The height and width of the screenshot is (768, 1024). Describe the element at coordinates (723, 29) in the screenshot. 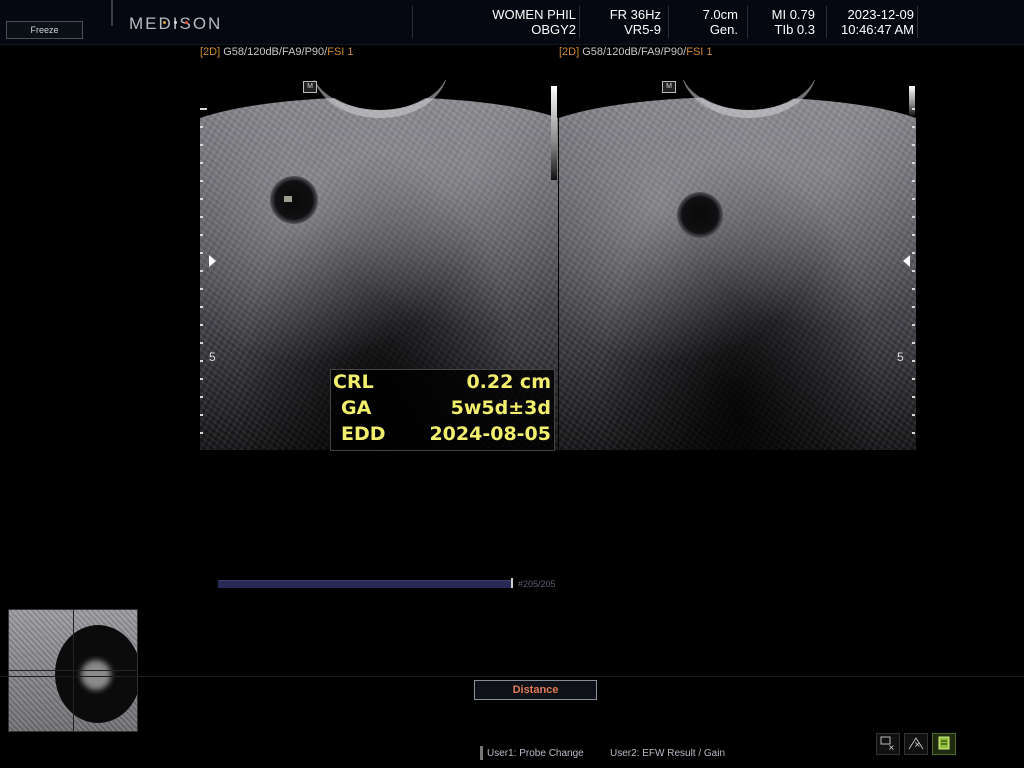

I see `freq-mode: Gen.` at that location.